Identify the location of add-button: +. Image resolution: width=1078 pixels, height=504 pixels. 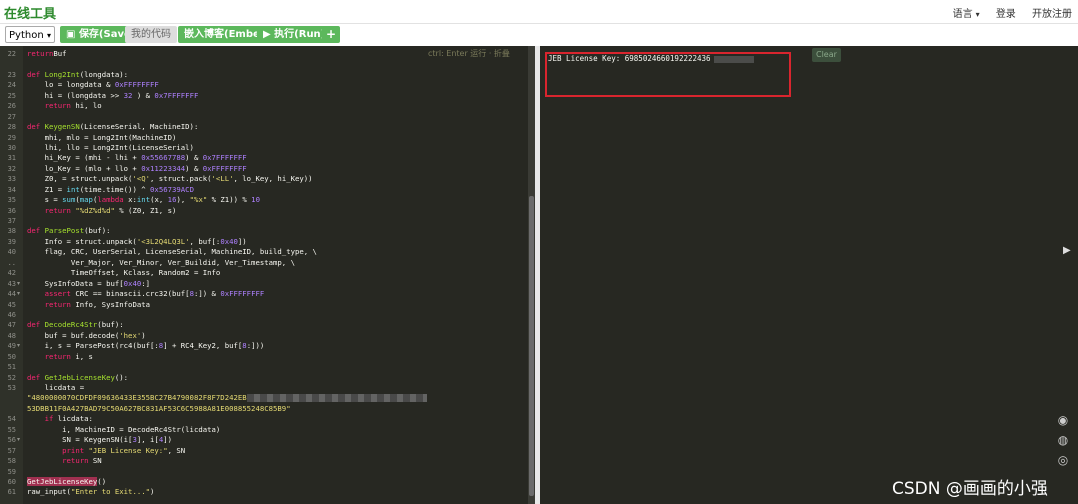
(331, 34).